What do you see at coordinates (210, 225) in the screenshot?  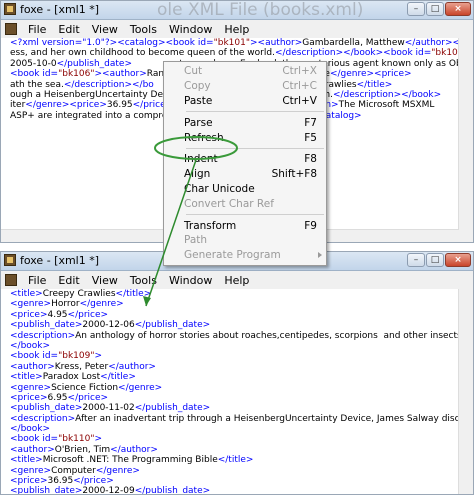 I see `menu-item-label: Transform` at bounding box center [210, 225].